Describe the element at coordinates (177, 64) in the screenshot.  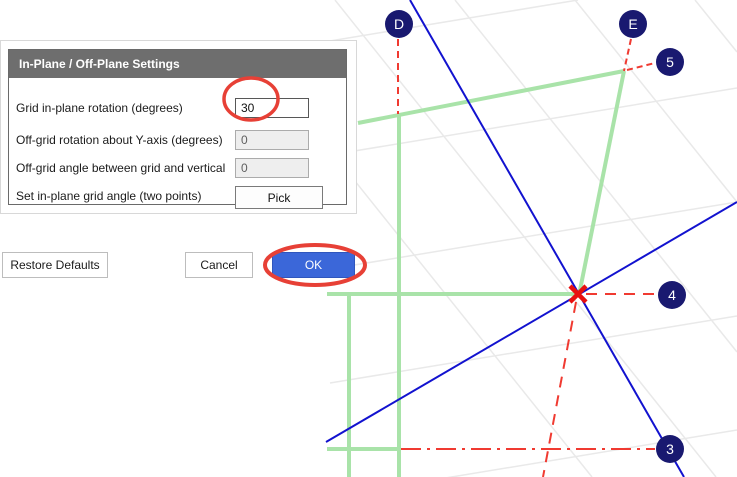
I see `group-title: In-Plane / Off-Plane Settings` at that location.